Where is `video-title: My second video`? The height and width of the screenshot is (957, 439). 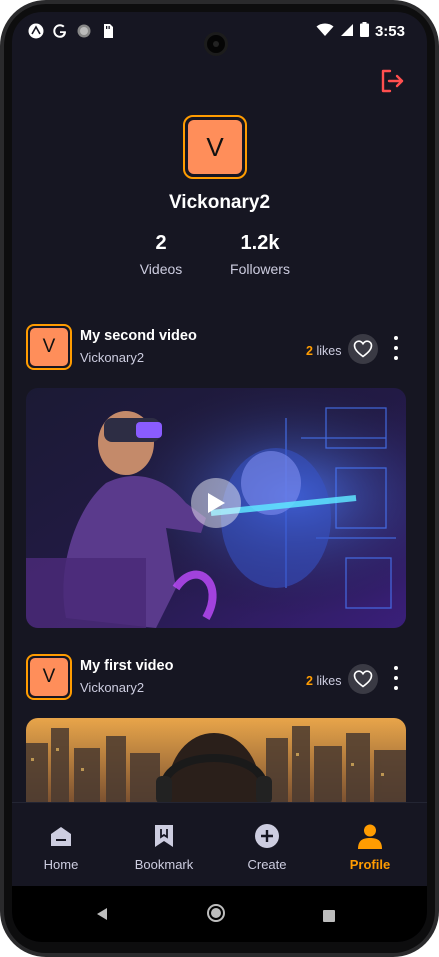
video-title: My second video is located at coordinates (138, 336).